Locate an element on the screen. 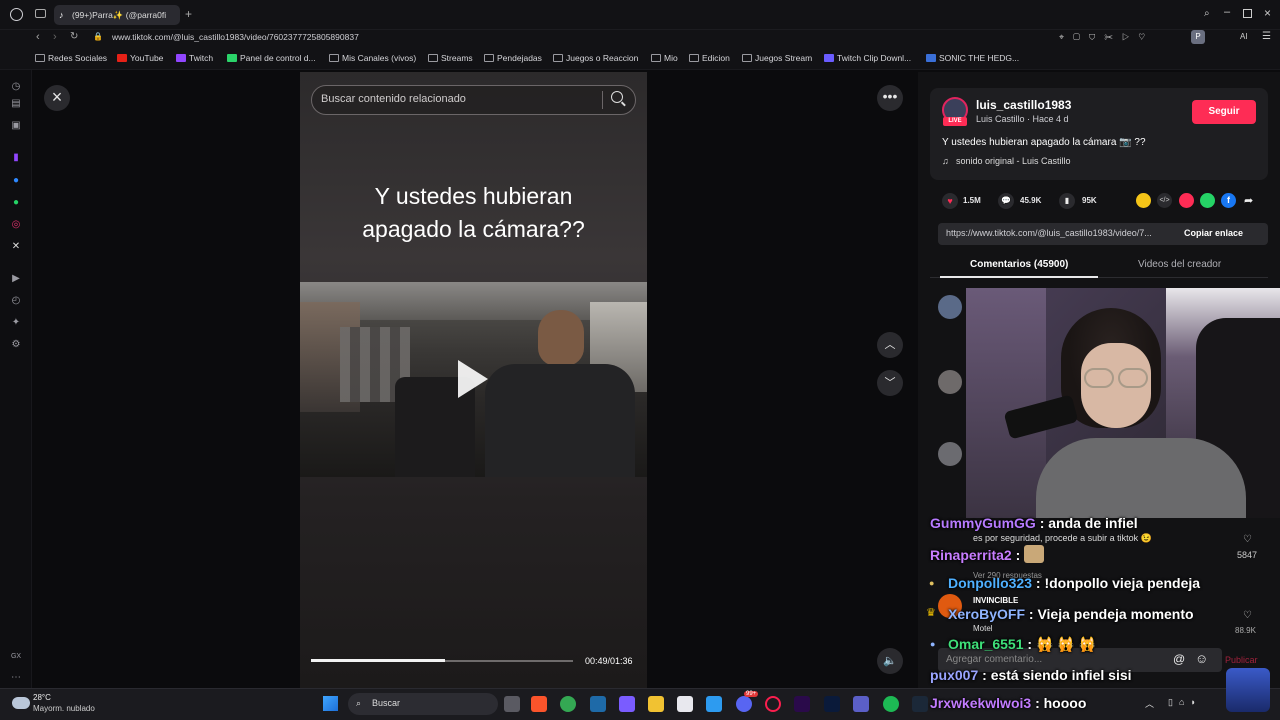  messenger-icon: ● is located at coordinates (16, 181).